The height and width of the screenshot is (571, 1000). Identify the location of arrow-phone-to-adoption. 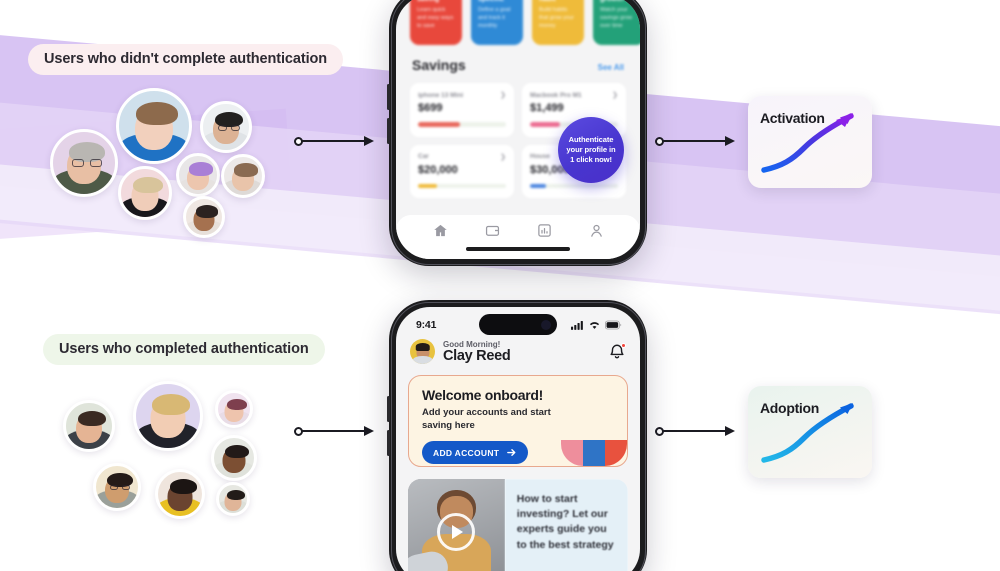
(696, 431).